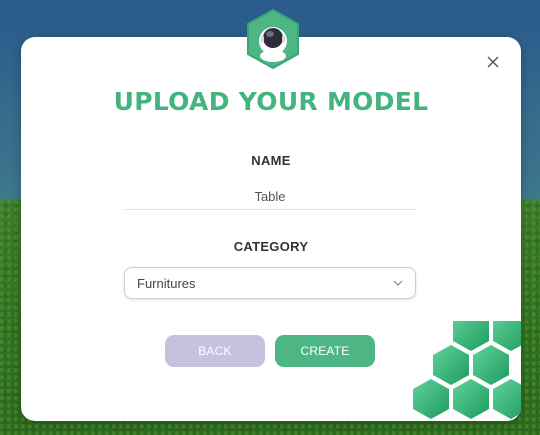 This screenshot has width=540, height=435. What do you see at coordinates (271, 101) in the screenshot?
I see `dialog-title: UPLOAD YOUR MODEL` at bounding box center [271, 101].